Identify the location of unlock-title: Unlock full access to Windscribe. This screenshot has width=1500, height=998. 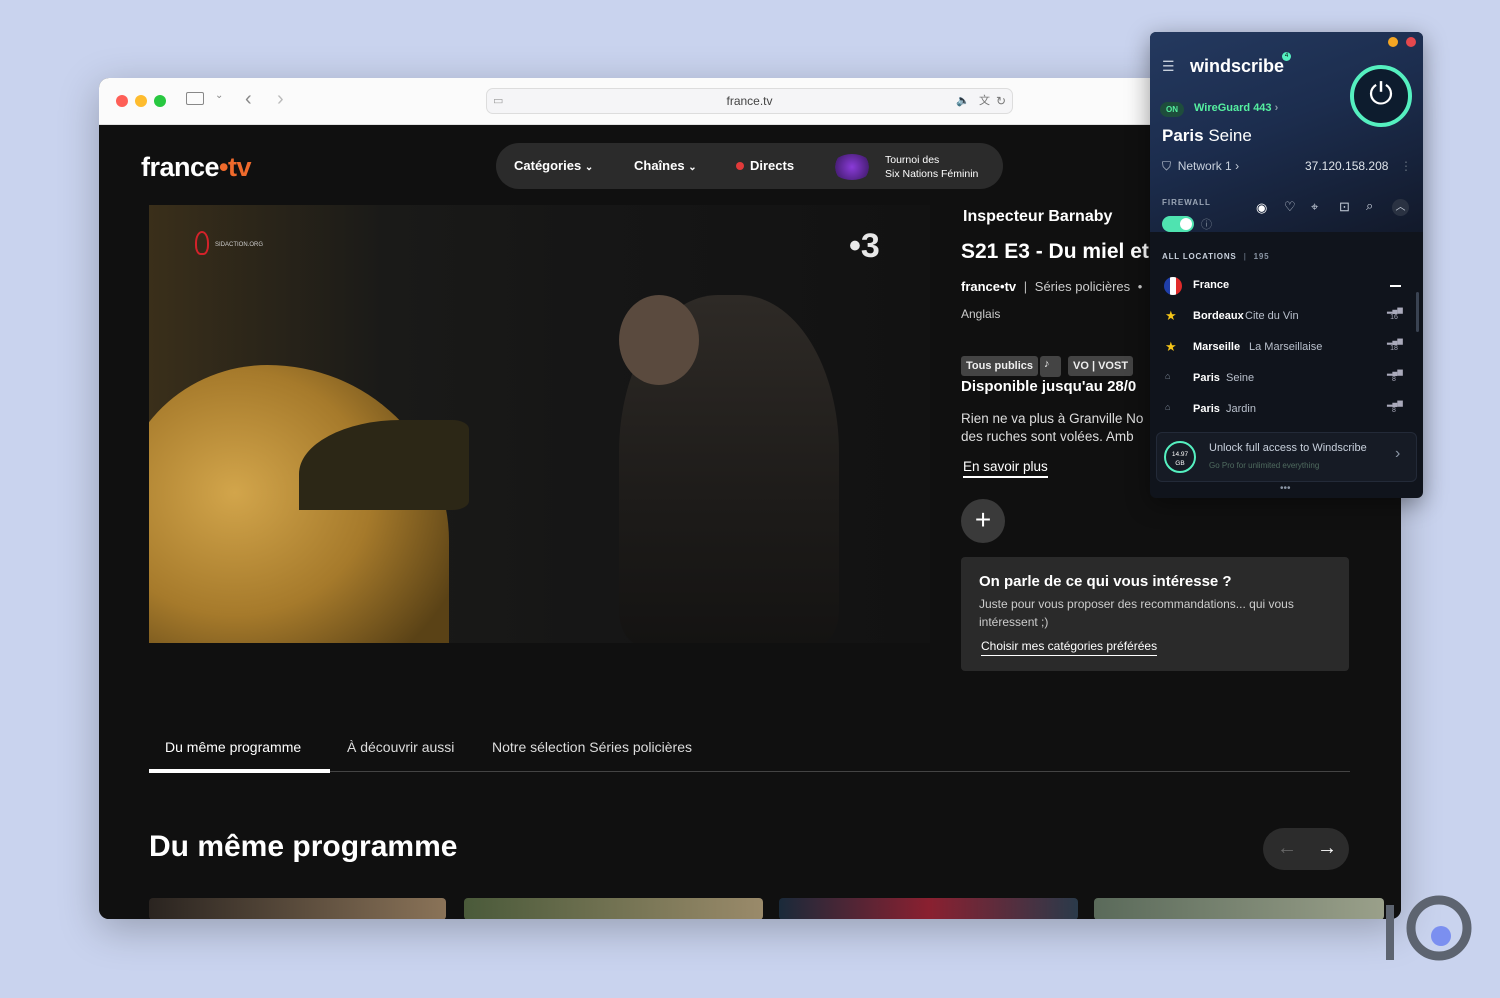
(1288, 448).